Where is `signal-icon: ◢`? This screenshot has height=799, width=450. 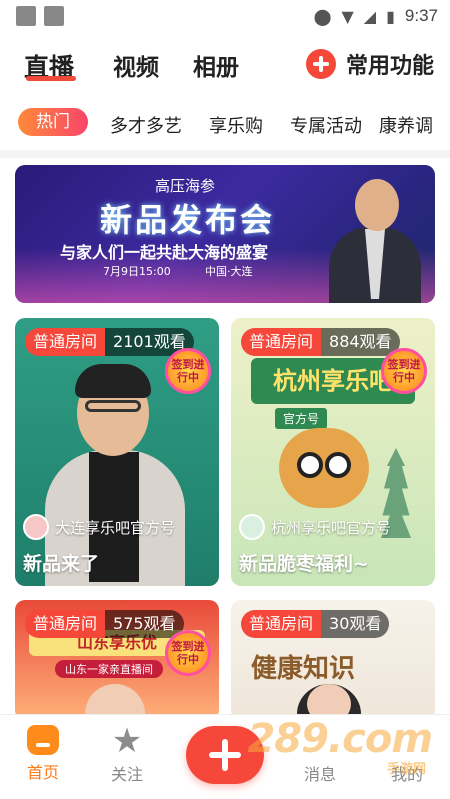 signal-icon: ◢ is located at coordinates (370, 16).